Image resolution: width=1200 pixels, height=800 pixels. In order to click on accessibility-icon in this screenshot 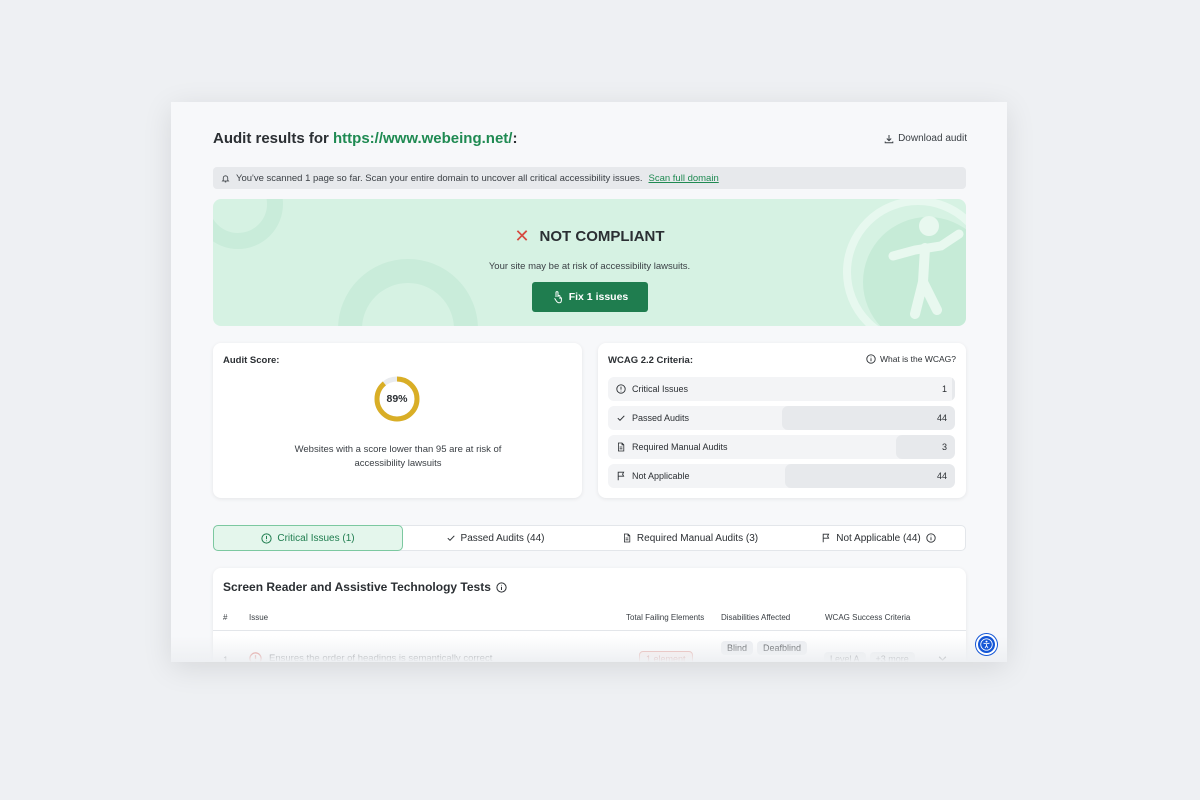, I will do `click(986, 644)`.